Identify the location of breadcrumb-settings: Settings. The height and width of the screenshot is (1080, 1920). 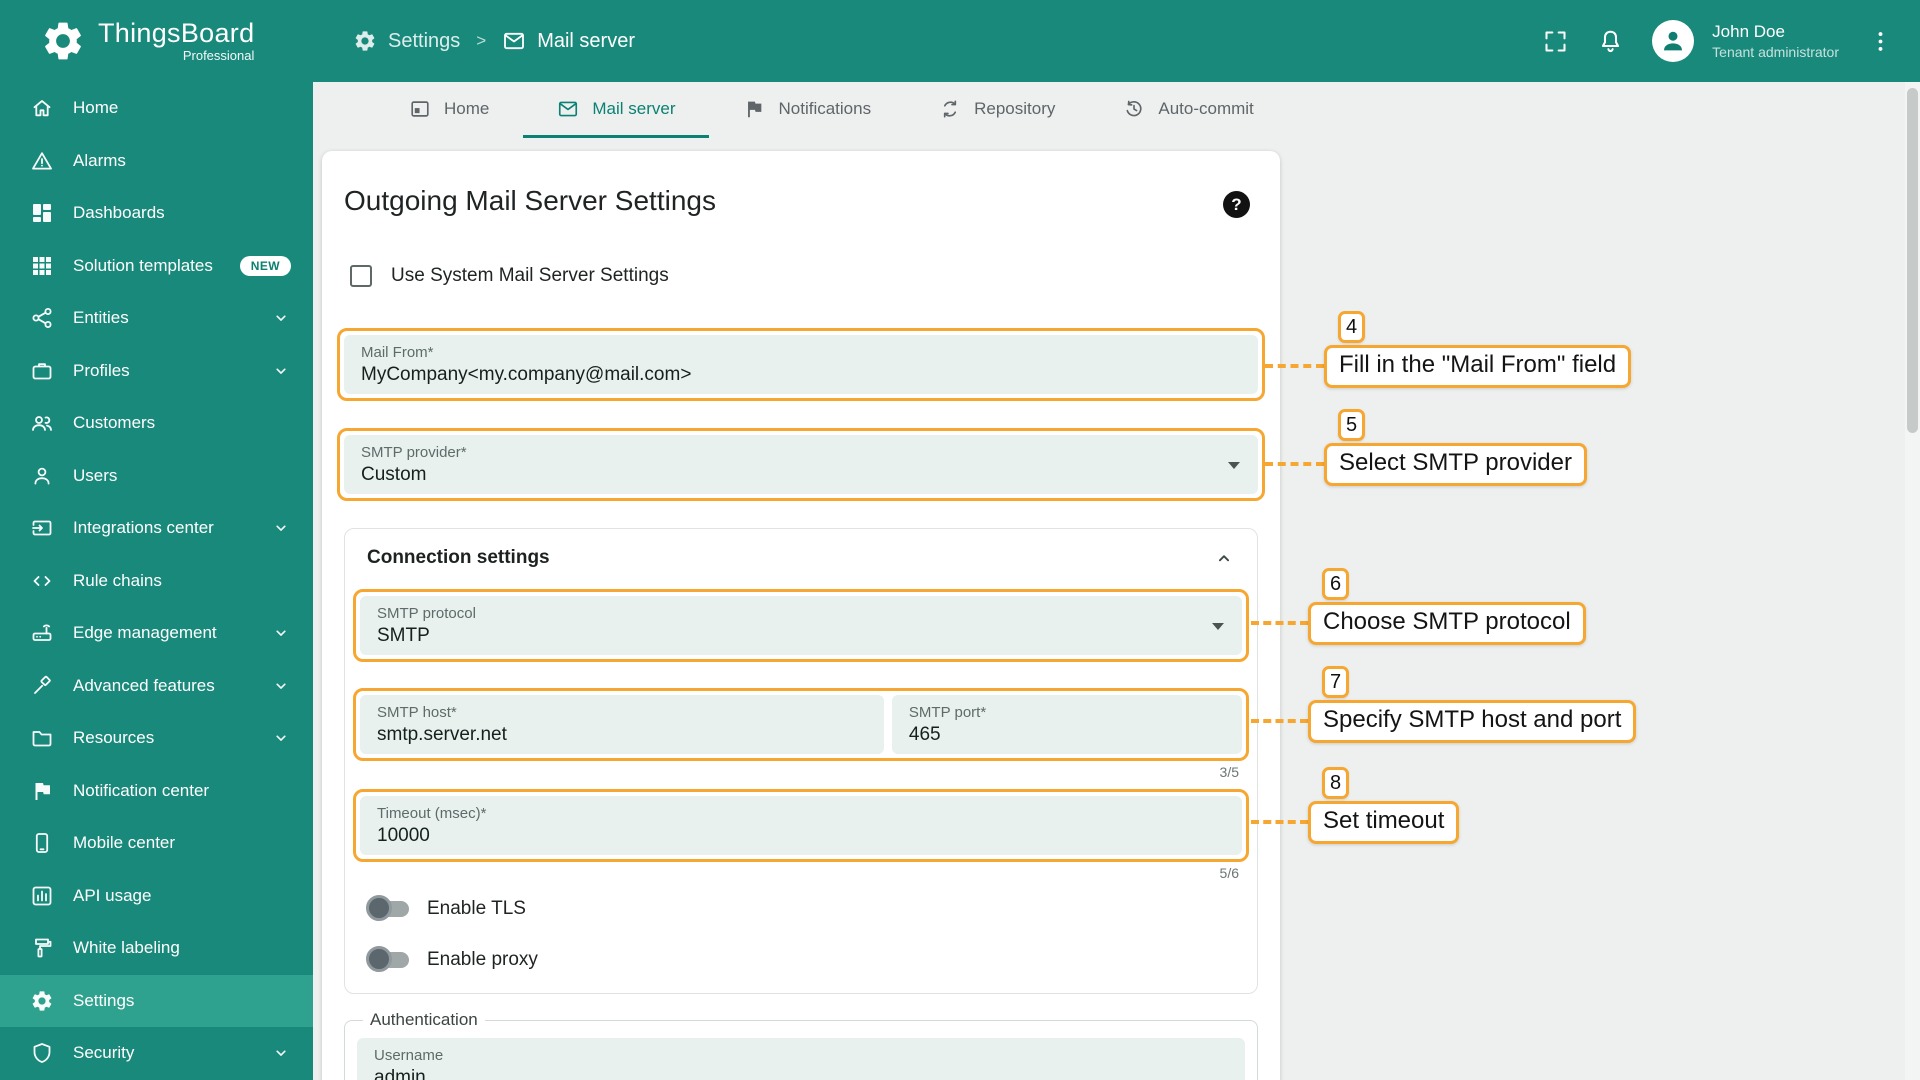
(406, 41).